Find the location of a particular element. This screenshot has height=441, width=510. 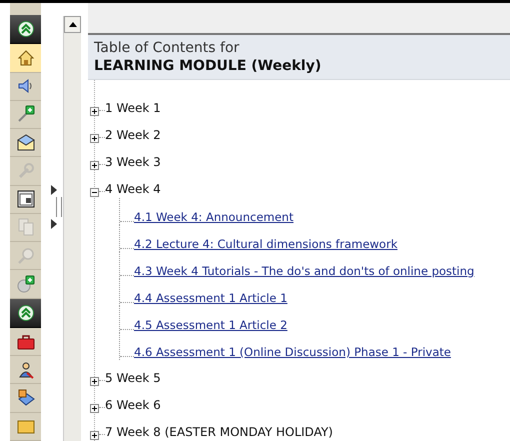

magnifier-icon is located at coordinates (25, 255).